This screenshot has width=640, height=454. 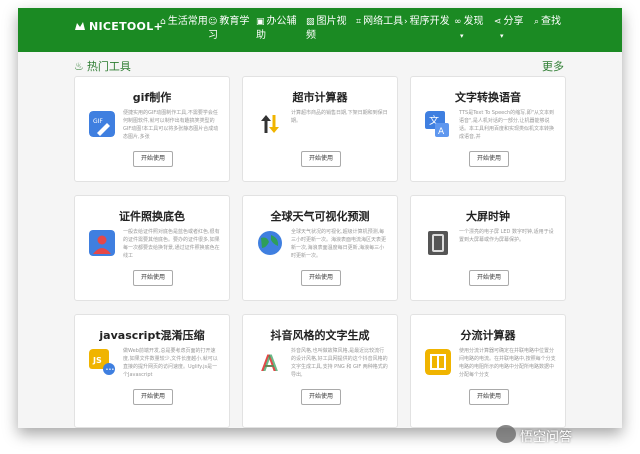 What do you see at coordinates (270, 243) in the screenshot?
I see `globe-icon` at bounding box center [270, 243].